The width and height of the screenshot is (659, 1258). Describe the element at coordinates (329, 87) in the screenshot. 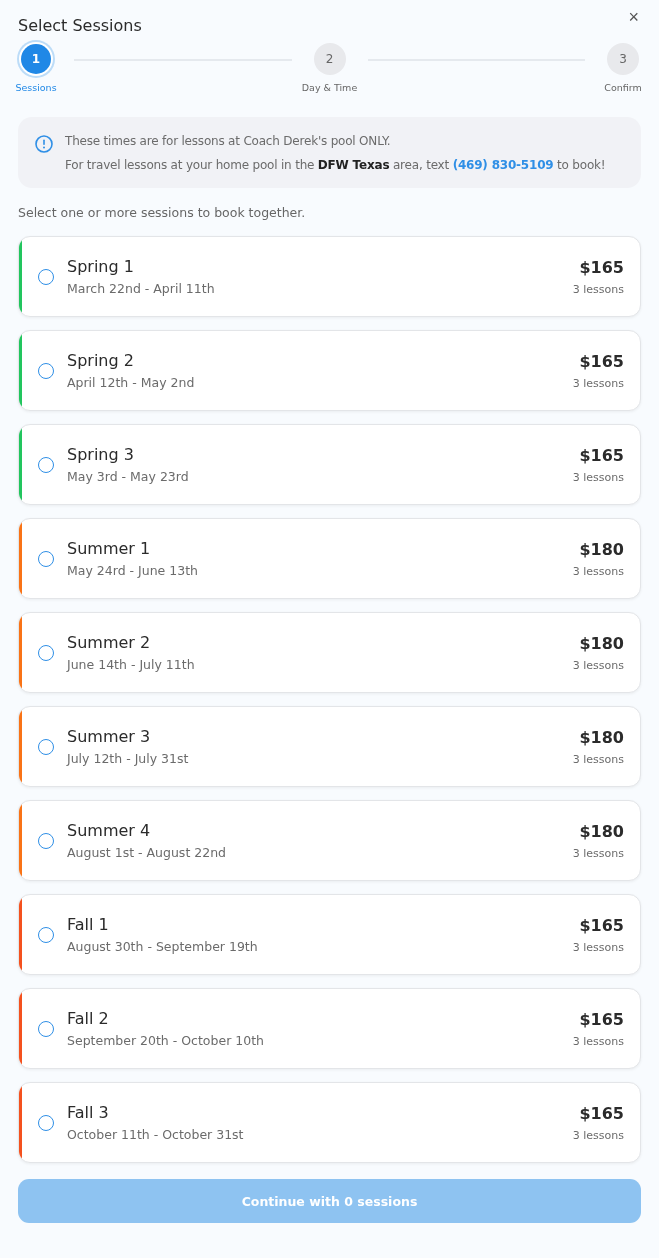

I see `step-label: Day & Time` at that location.